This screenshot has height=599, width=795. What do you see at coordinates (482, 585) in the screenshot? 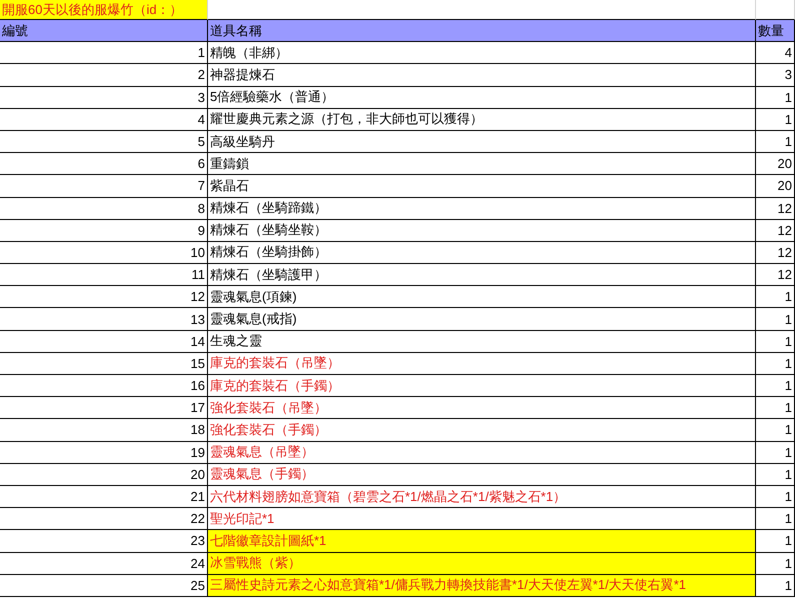
I see `table-cell: 三屬性史詩元素之心如意寶箱*1/傭兵戰力轉換技能書*1/大天使左翼*1/大天使右翼*1` at bounding box center [482, 585].